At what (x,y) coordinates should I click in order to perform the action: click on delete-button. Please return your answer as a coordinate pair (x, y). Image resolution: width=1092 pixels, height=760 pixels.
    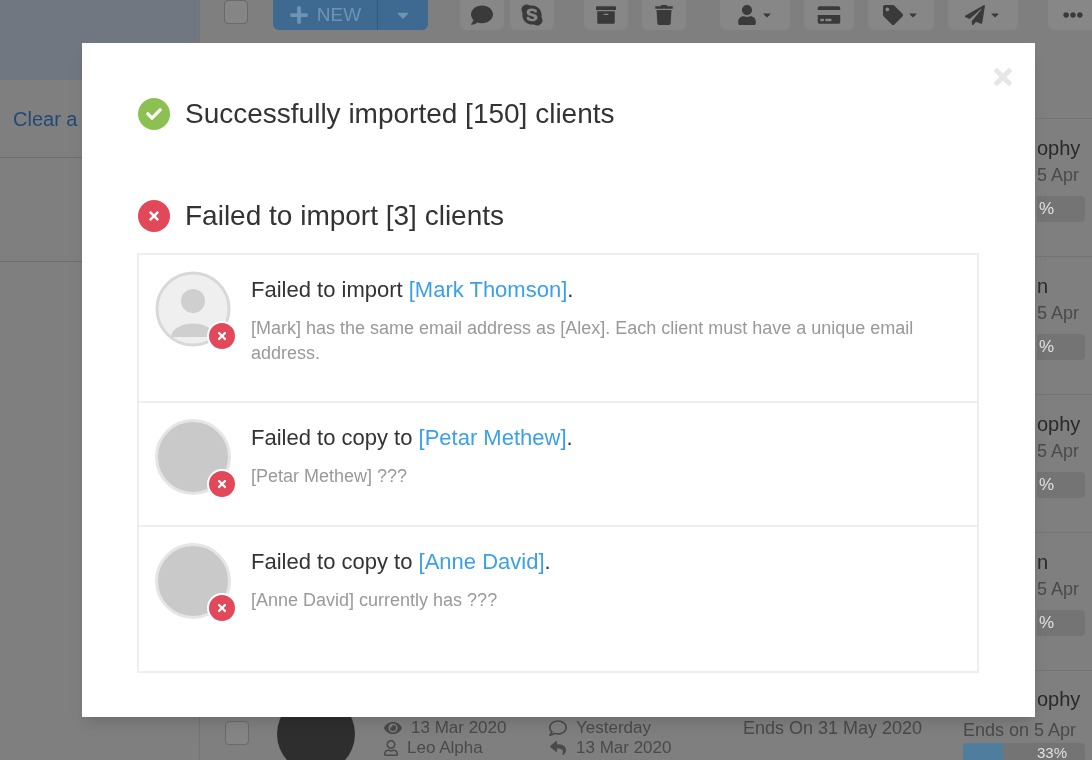
    Looking at the image, I should click on (664, 15).